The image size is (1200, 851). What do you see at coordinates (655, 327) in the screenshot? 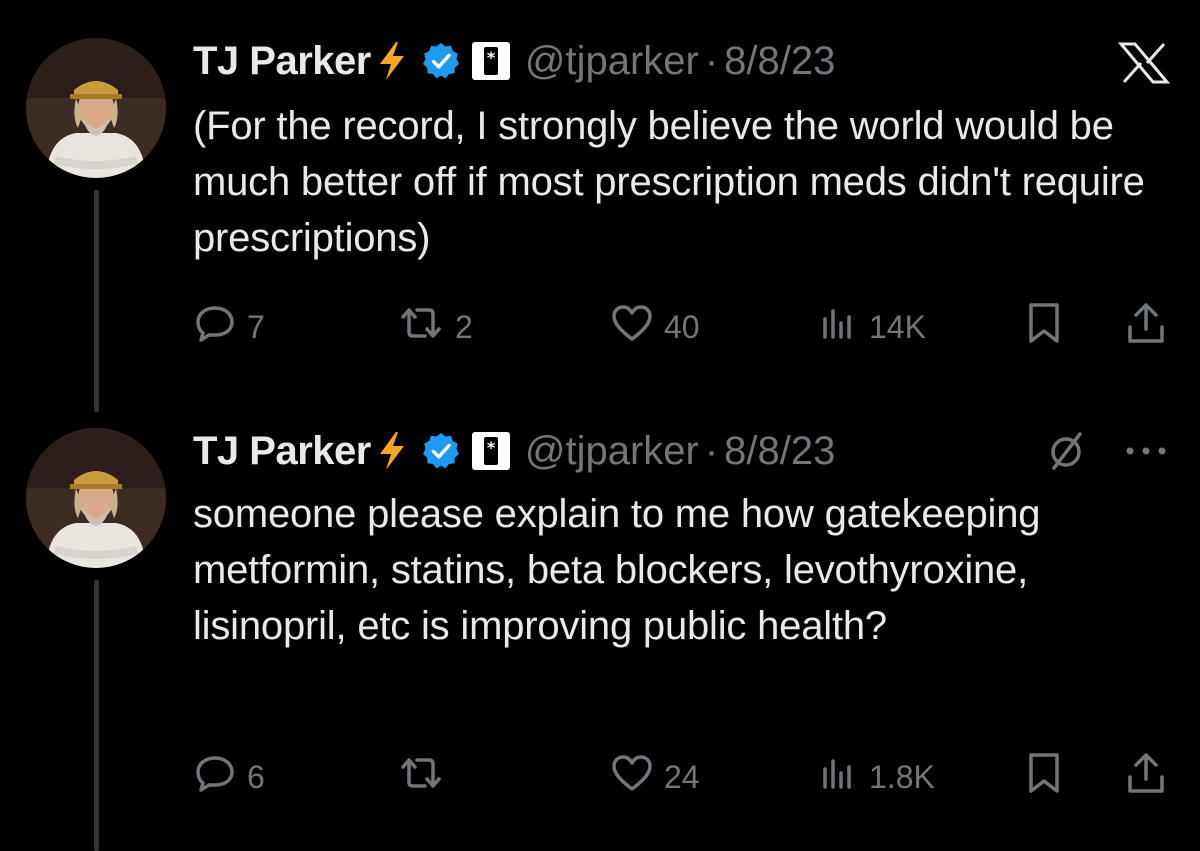
I see `like-button: 40` at bounding box center [655, 327].